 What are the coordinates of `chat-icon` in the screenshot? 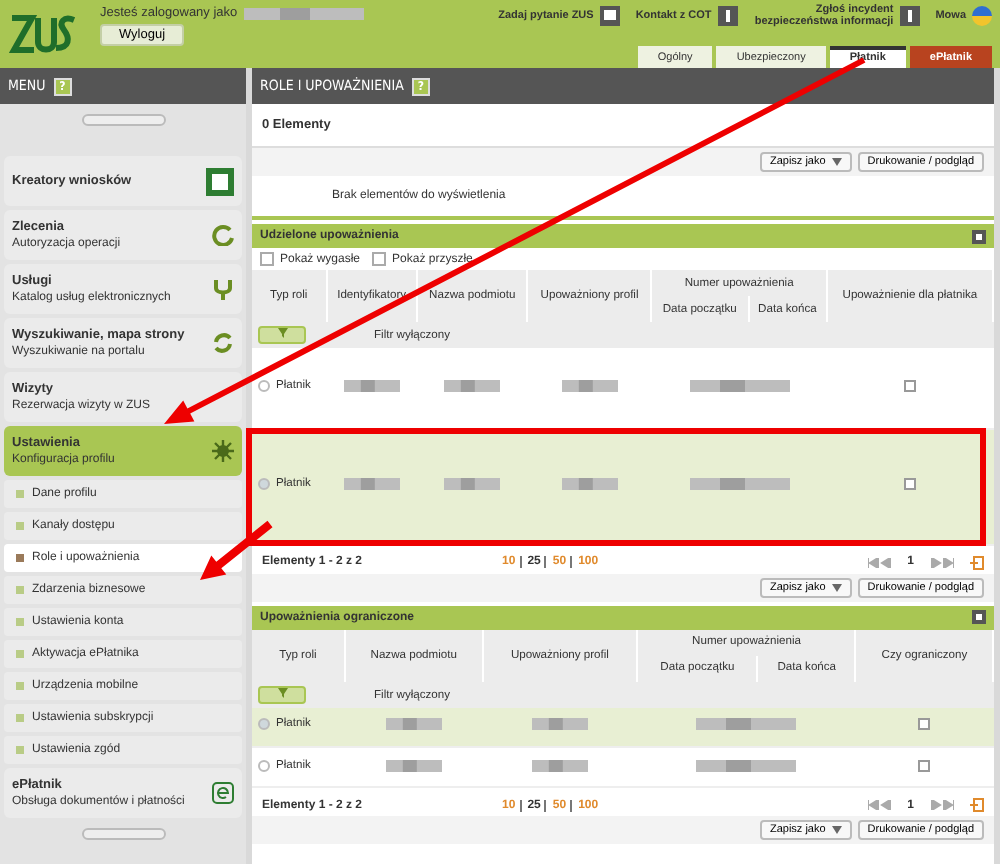 It's located at (609, 16).